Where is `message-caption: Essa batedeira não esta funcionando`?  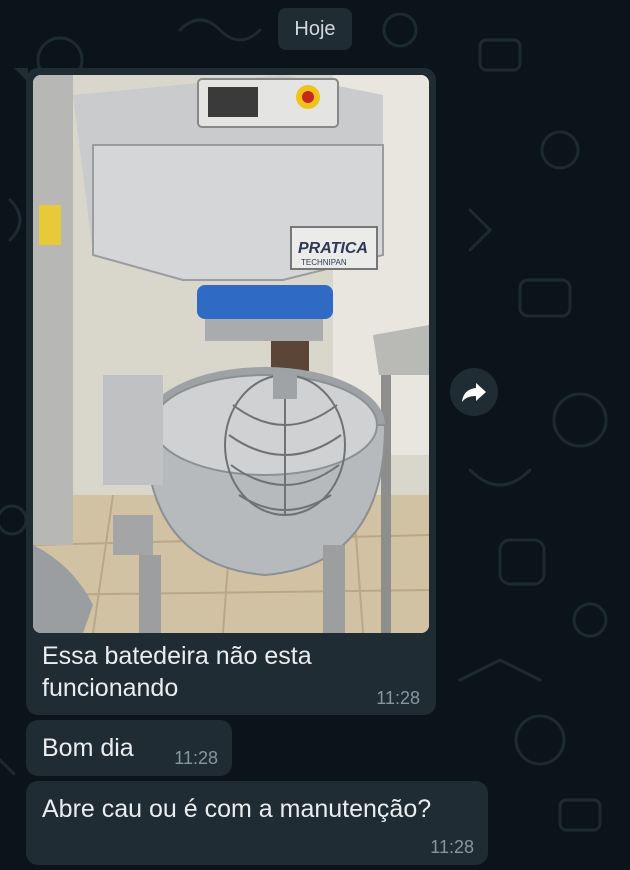 message-caption: Essa batedeira não esta funcionando is located at coordinates (177, 672).